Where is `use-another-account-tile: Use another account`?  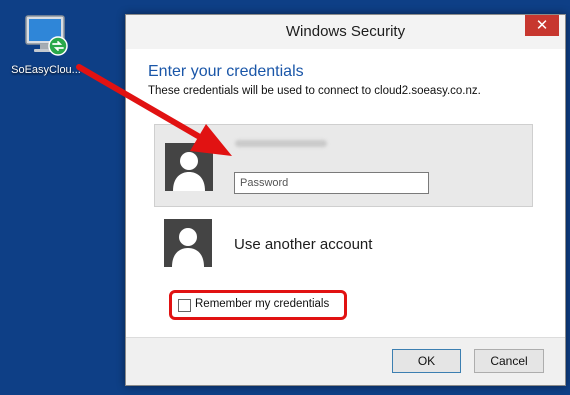 use-another-account-tile: Use another account is located at coordinates (343, 249).